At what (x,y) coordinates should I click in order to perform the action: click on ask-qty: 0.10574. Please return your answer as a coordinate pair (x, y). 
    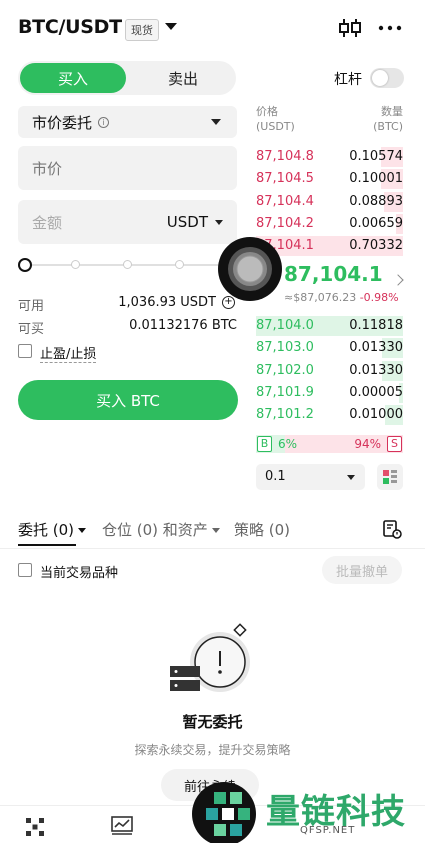
    Looking at the image, I should click on (376, 156).